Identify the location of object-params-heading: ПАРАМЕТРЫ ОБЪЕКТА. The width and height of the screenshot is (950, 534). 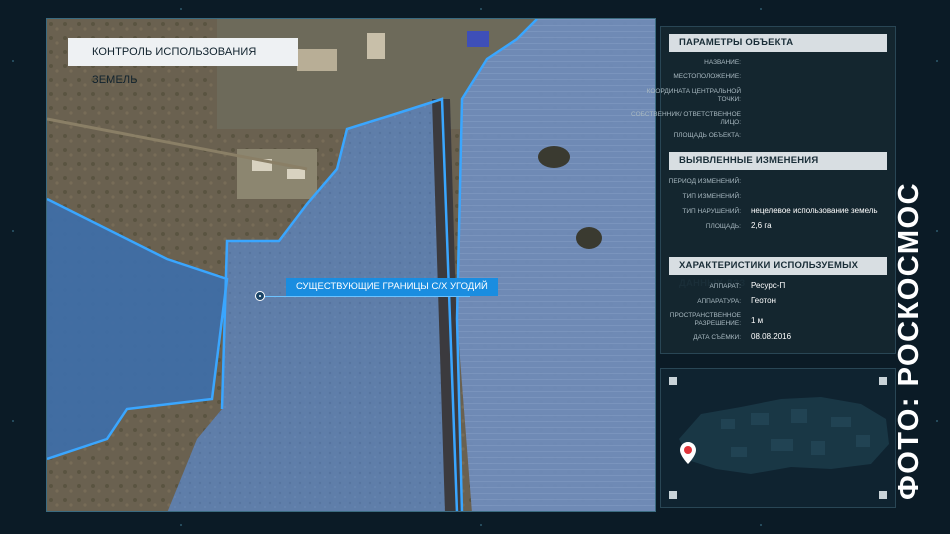
(778, 43).